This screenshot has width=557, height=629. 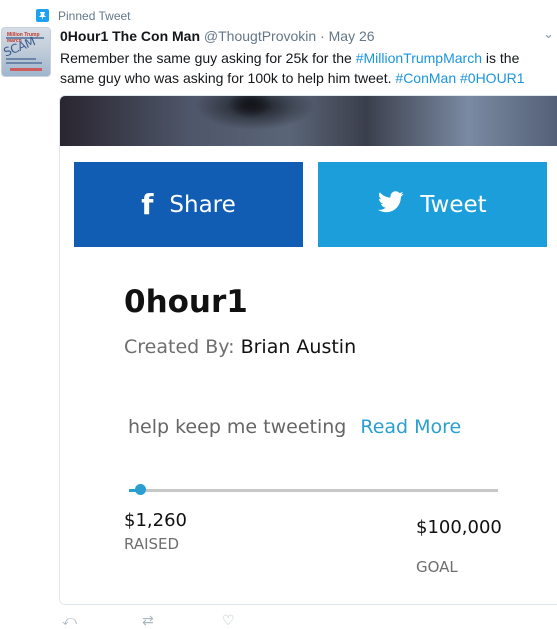 What do you see at coordinates (548, 34) in the screenshot?
I see `more-options-icon: ⌄` at bounding box center [548, 34].